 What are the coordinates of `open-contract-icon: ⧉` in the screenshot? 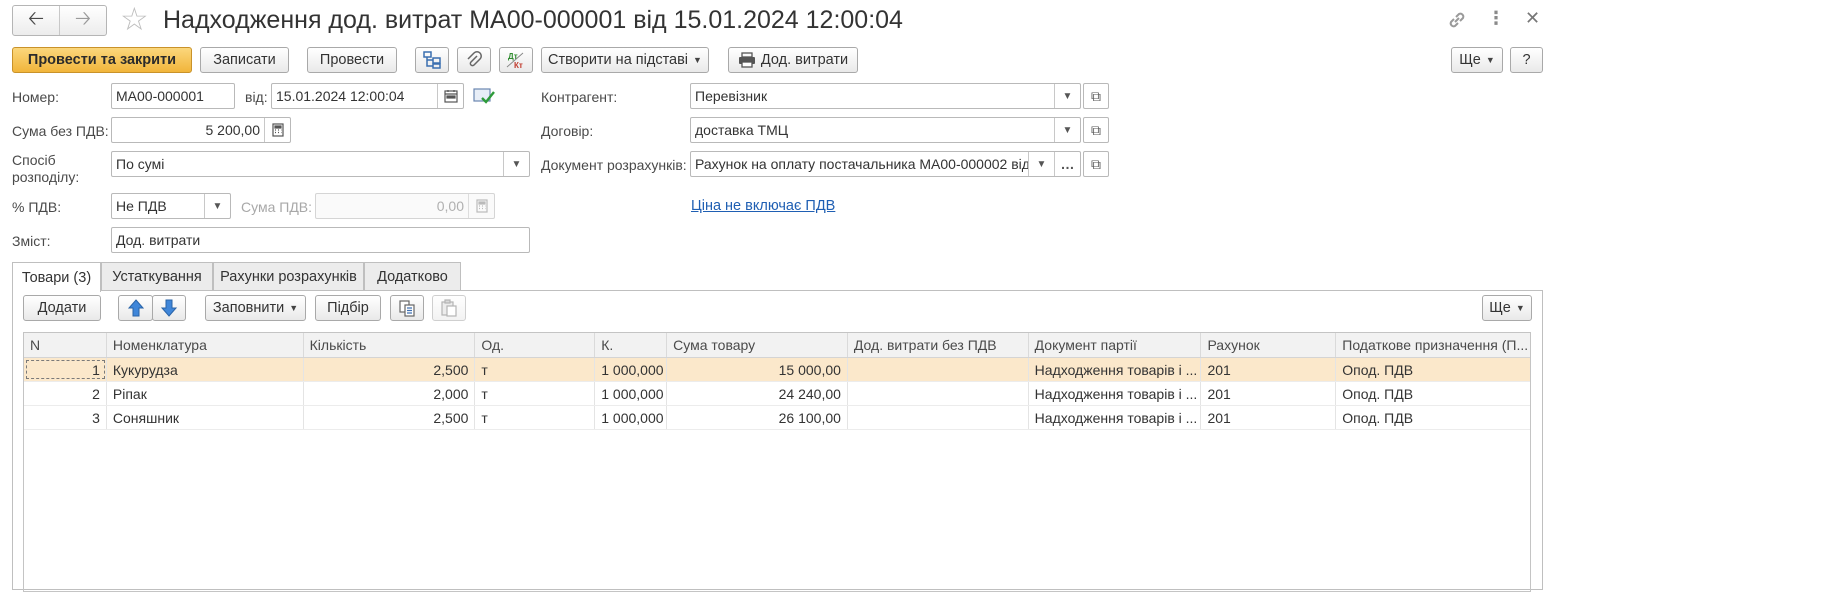 It's located at (1096, 130).